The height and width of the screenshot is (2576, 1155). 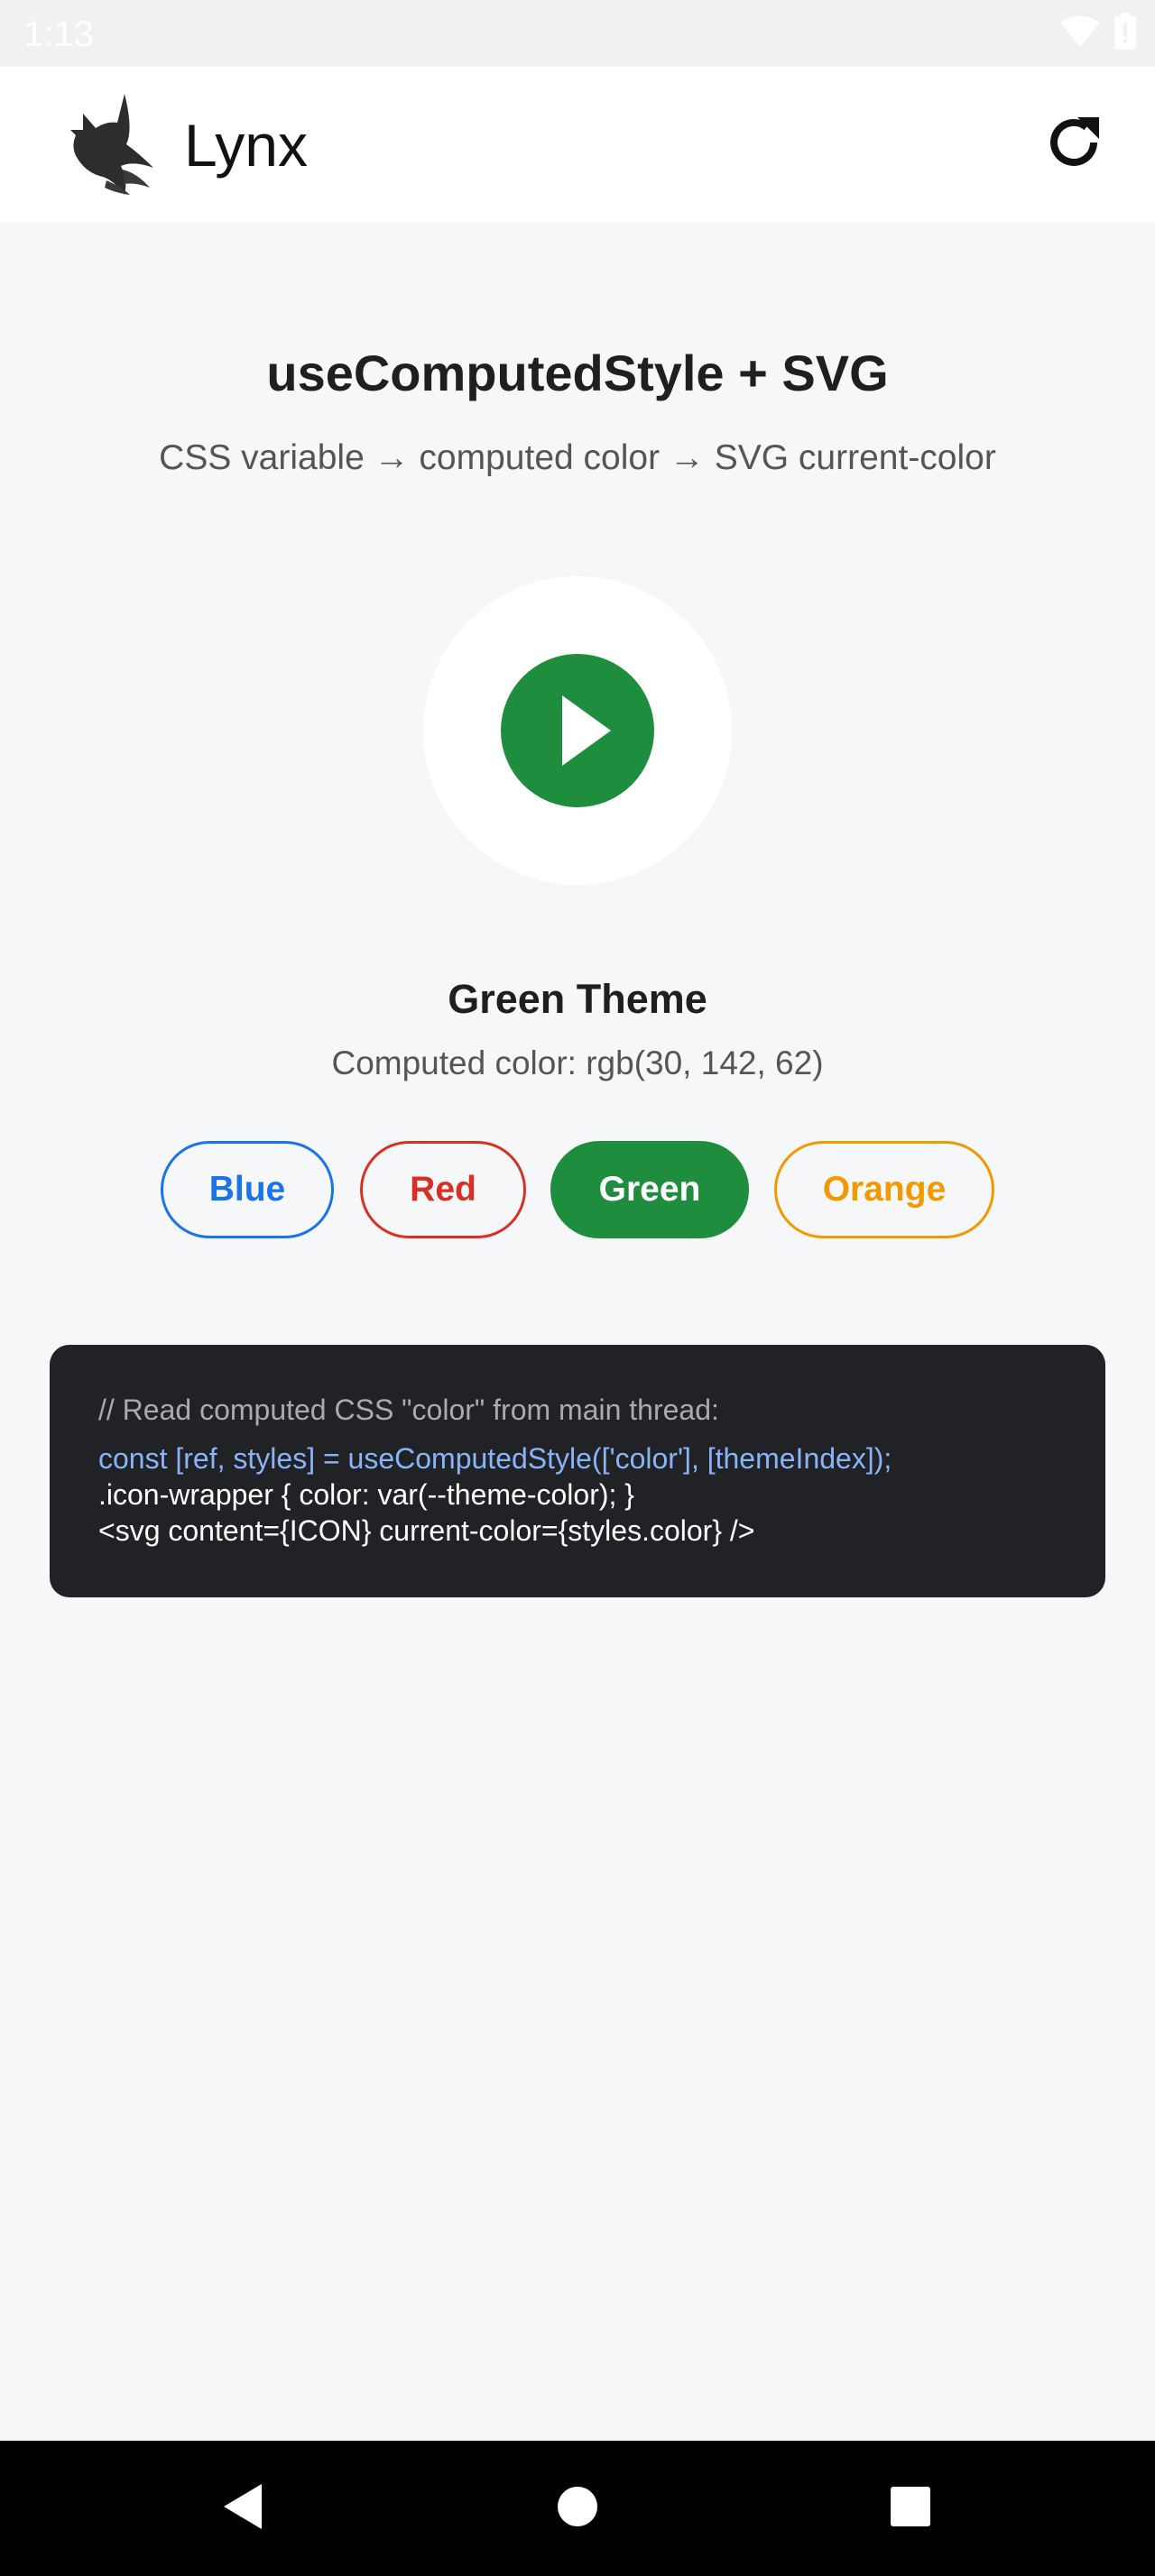 I want to click on status-icons, so click(x=1098, y=33).